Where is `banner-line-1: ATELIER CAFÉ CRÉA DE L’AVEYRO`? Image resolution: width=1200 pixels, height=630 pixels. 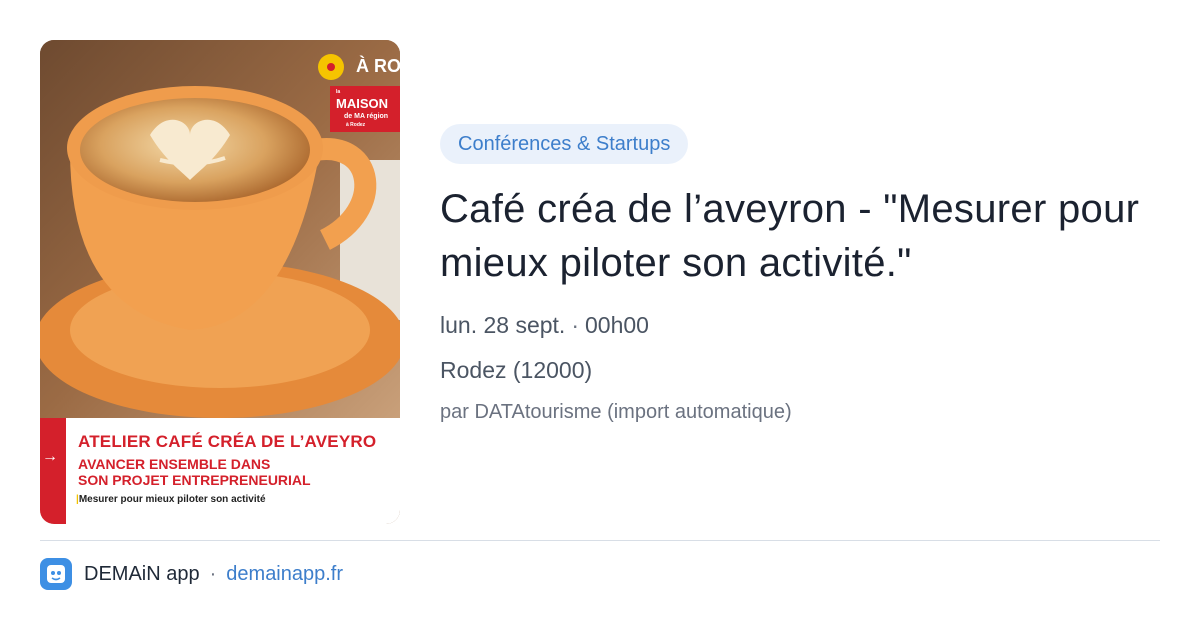 banner-line-1: ATELIER CAFÉ CRÉA DE L’AVEYRO is located at coordinates (227, 441).